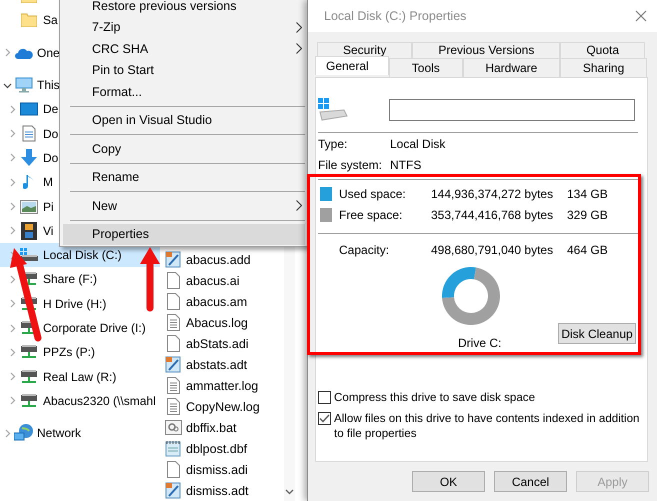 This screenshot has width=657, height=501. I want to click on capacity-label: Capacity:, so click(364, 249).